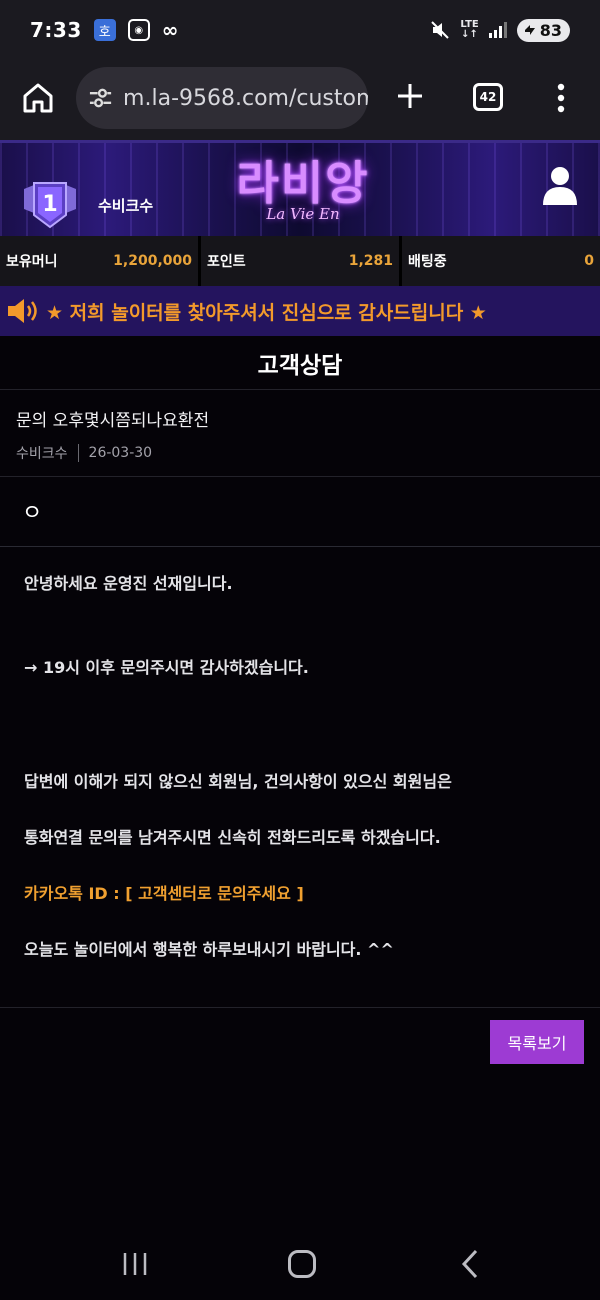  What do you see at coordinates (126, 206) in the screenshot?
I see `banner-username: 수비크수` at bounding box center [126, 206].